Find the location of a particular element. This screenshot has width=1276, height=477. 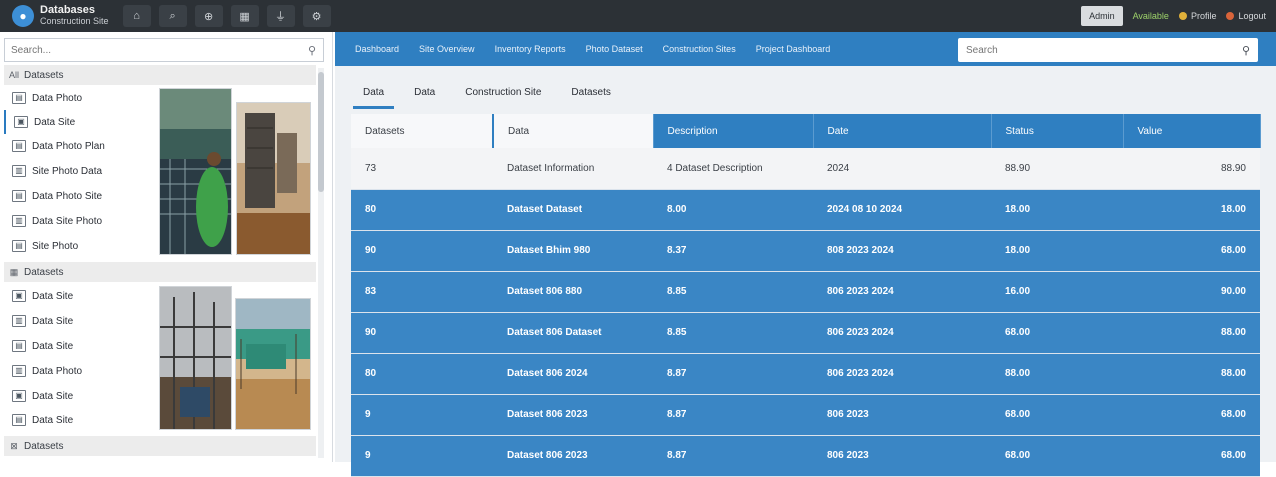

tab-data: Data is located at coordinates (374, 95).